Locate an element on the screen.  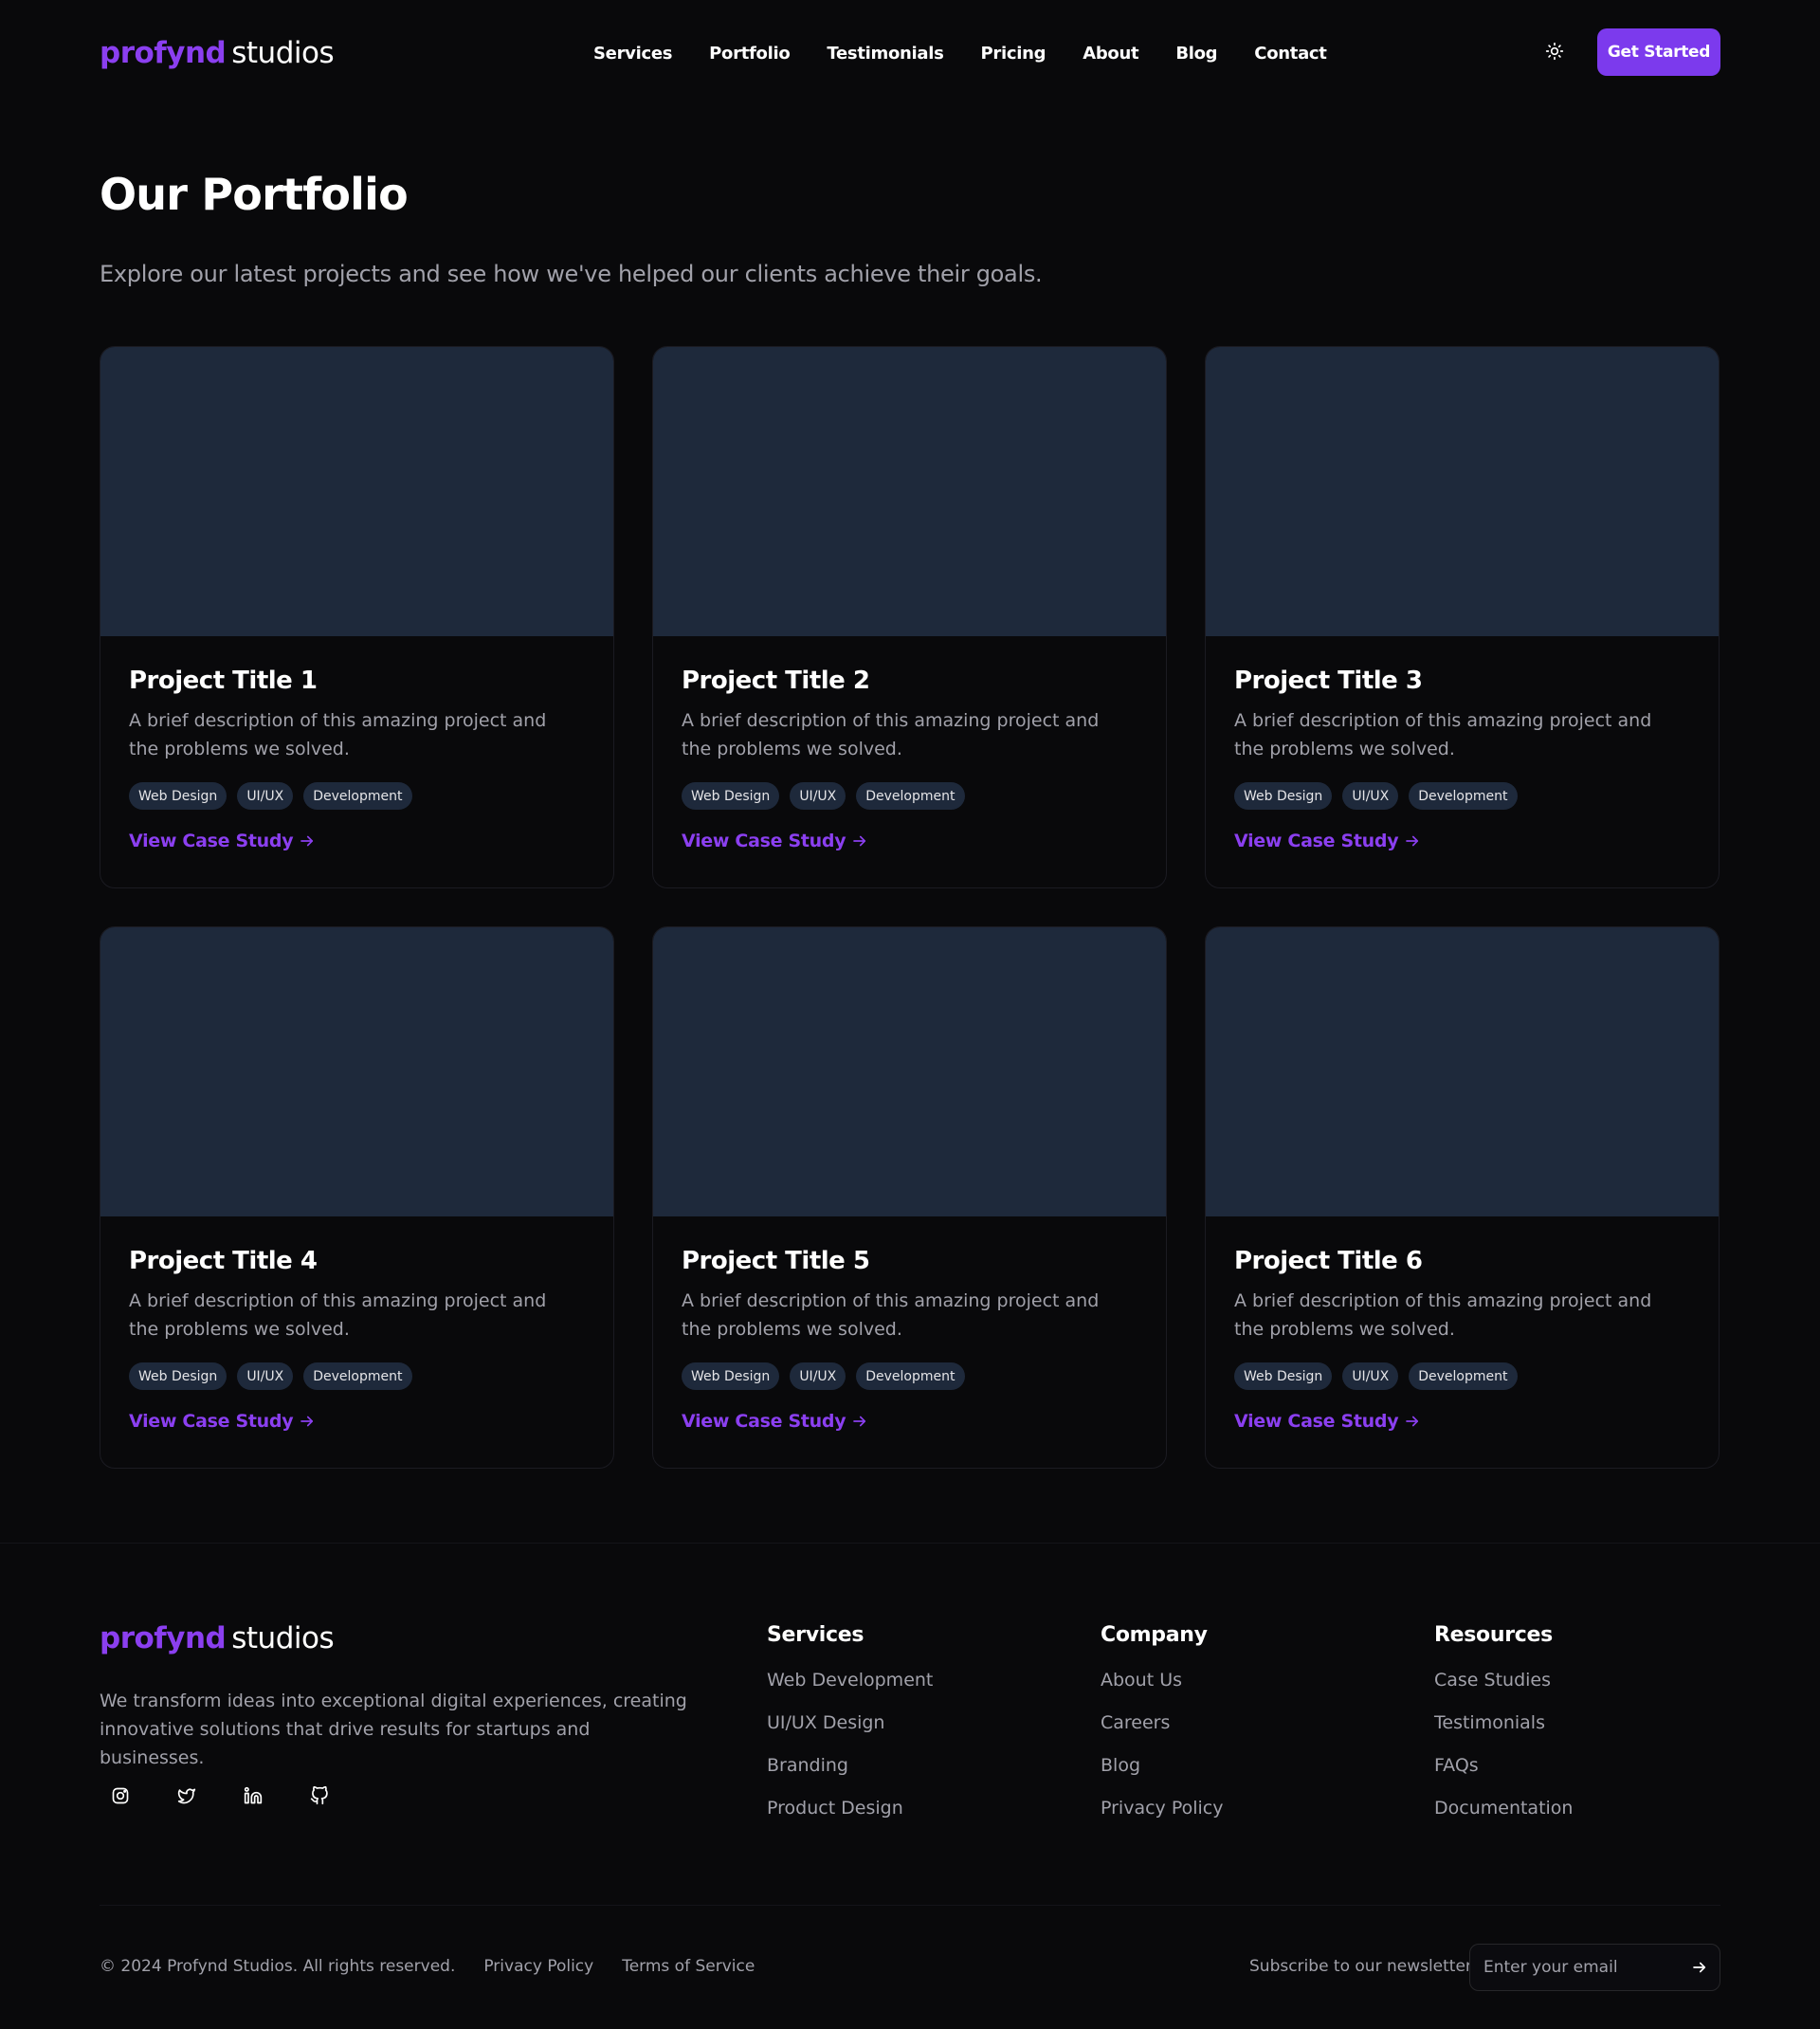
footer-link-documentation: Documentation is located at coordinates (1503, 1817).